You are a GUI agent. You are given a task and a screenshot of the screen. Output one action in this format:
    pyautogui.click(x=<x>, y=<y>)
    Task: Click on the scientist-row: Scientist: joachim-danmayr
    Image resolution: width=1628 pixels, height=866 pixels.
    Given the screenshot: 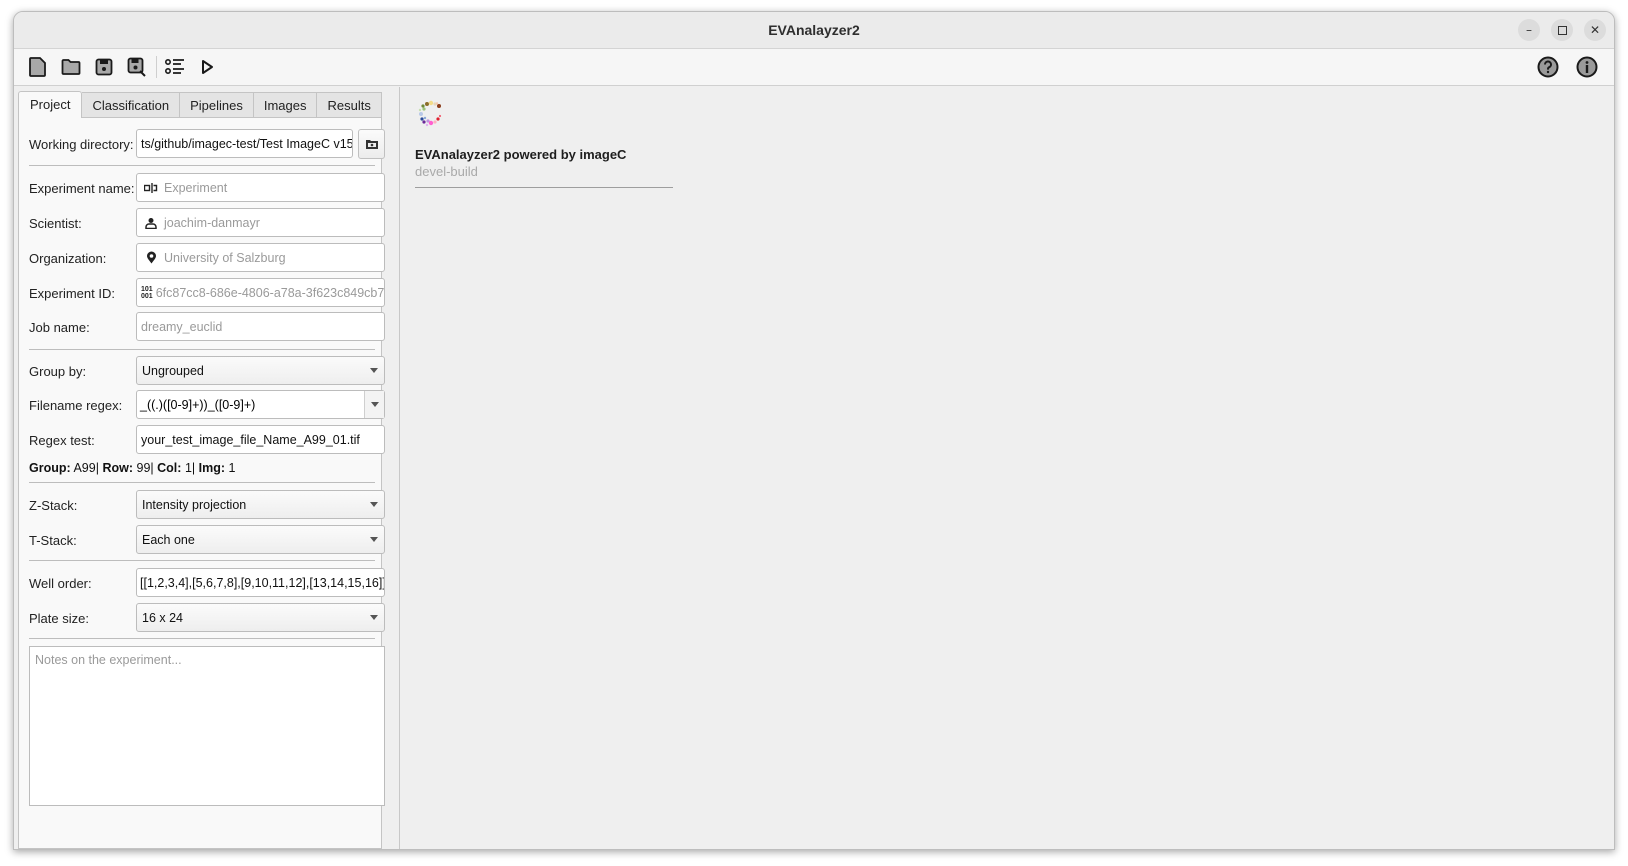 What is the action you would take?
    pyautogui.click(x=207, y=223)
    